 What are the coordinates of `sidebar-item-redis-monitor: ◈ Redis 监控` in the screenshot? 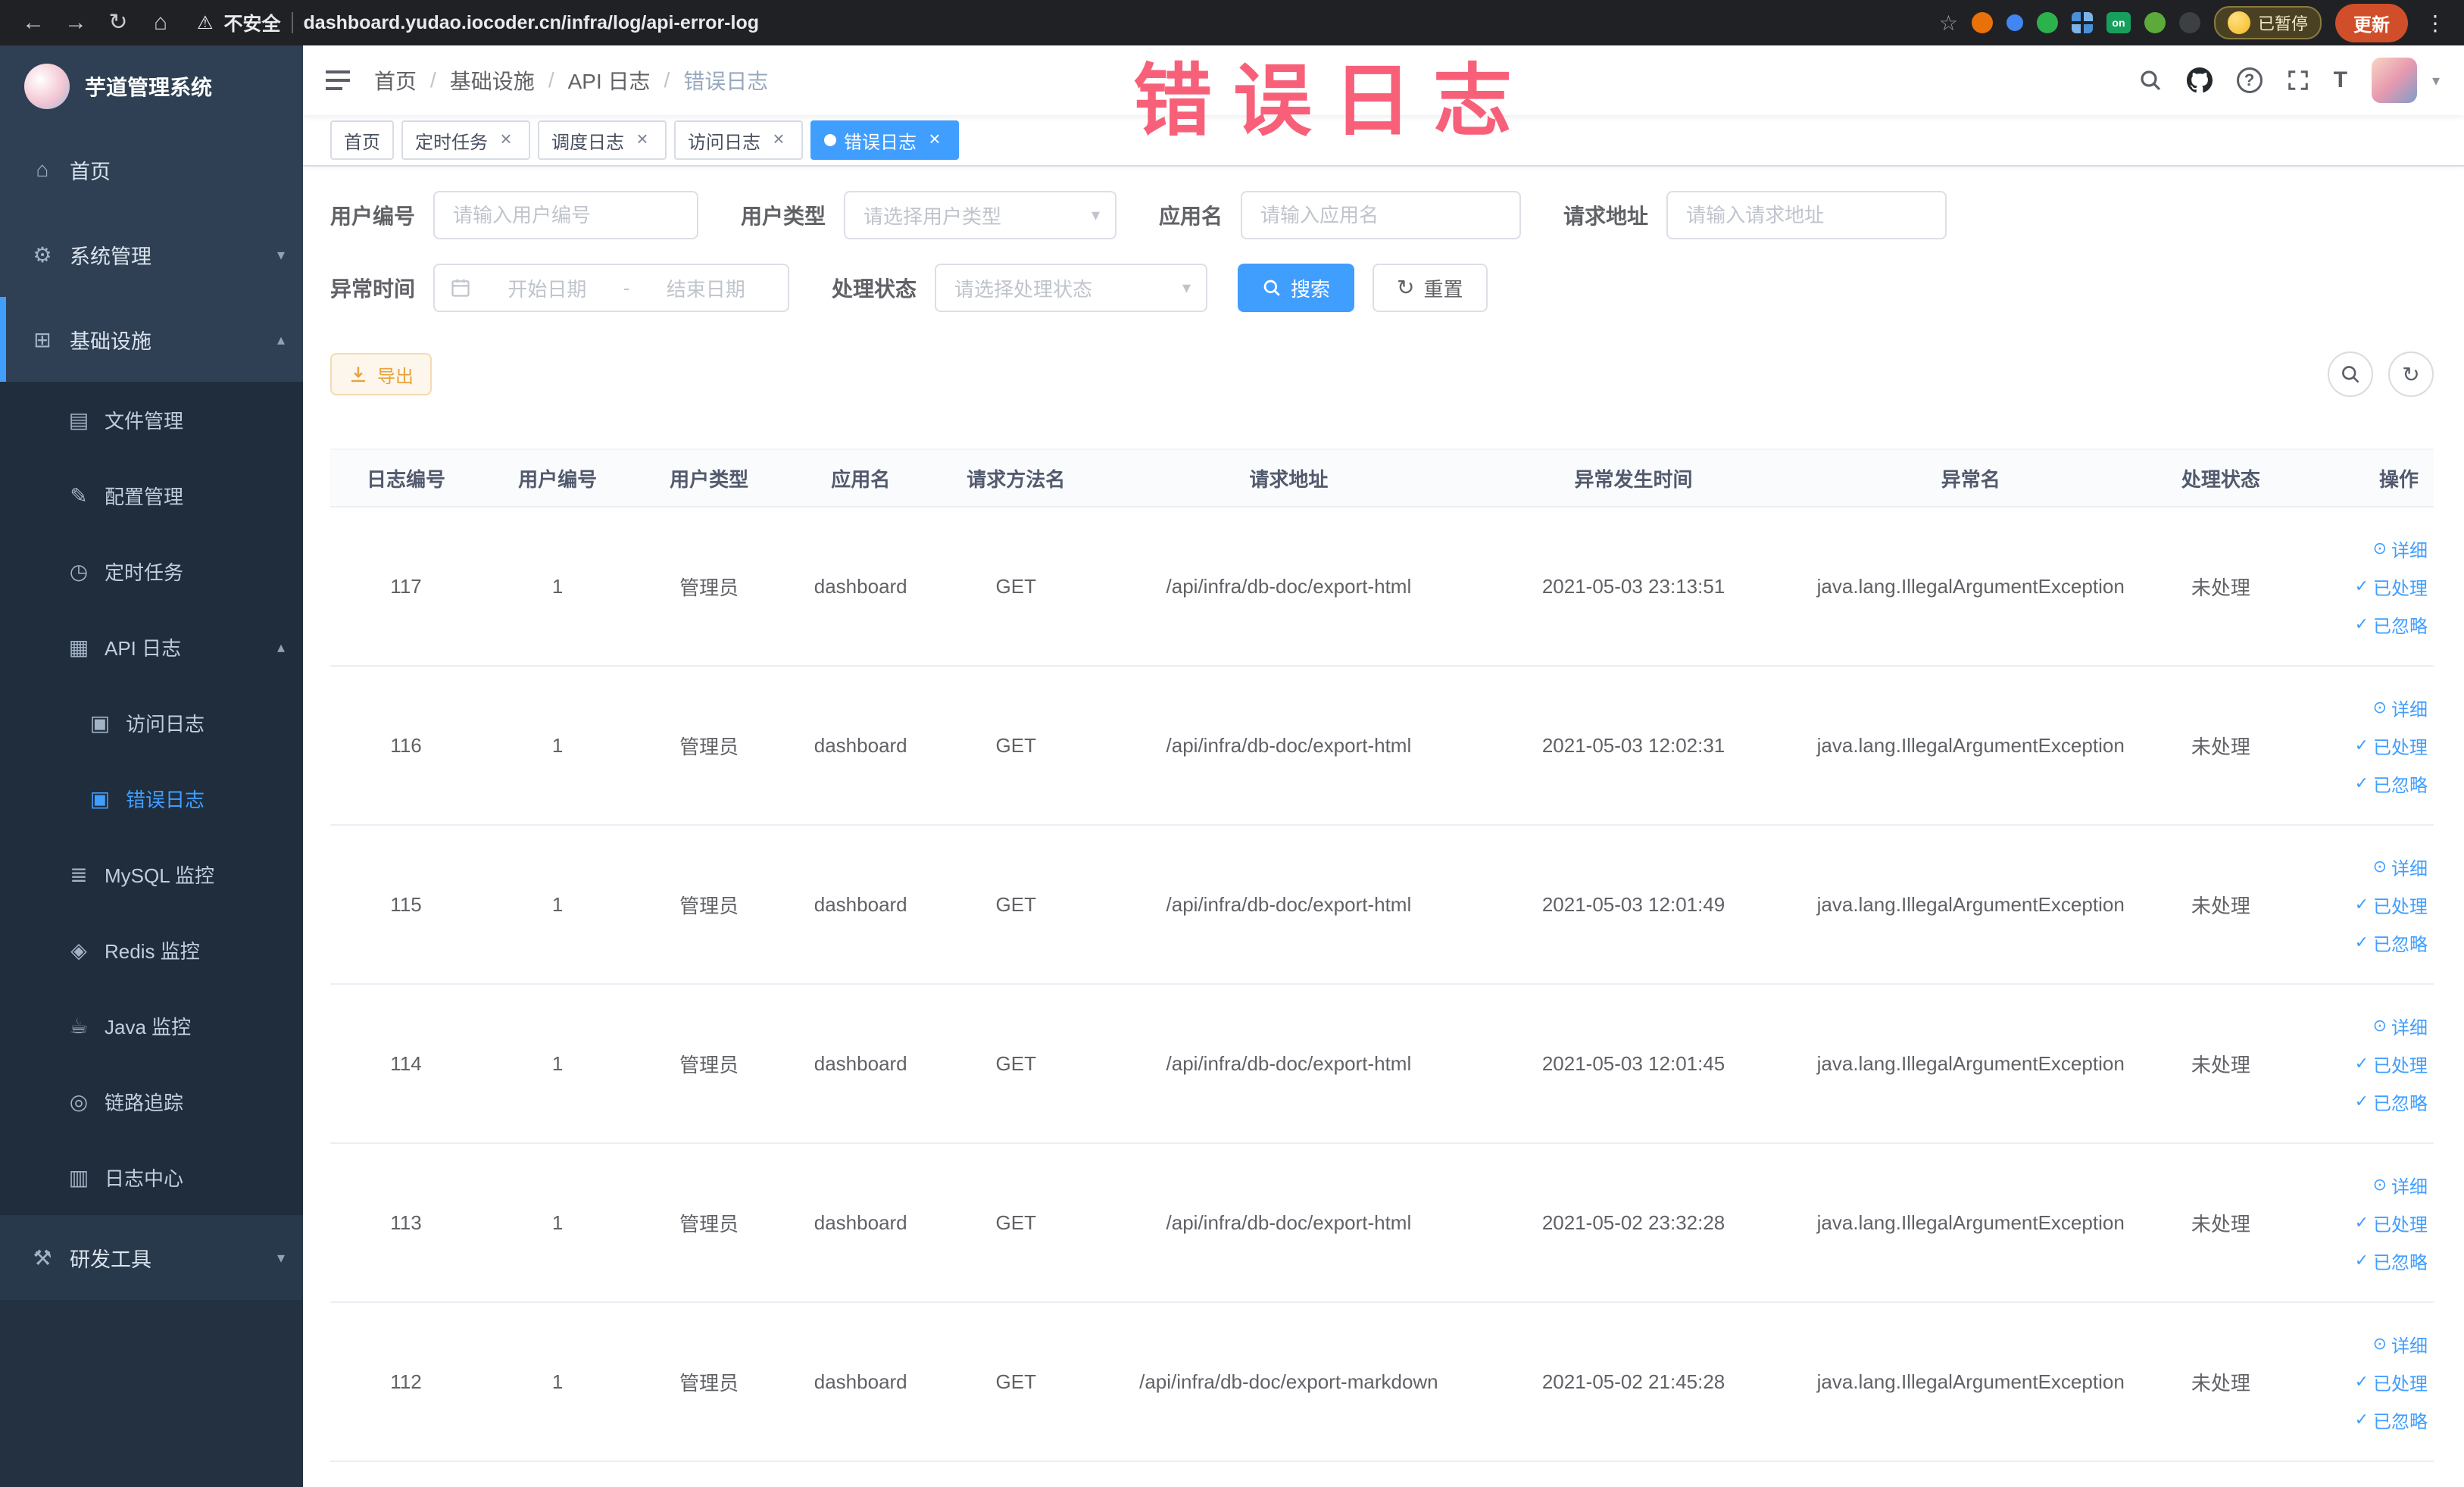 It's located at (151, 950).